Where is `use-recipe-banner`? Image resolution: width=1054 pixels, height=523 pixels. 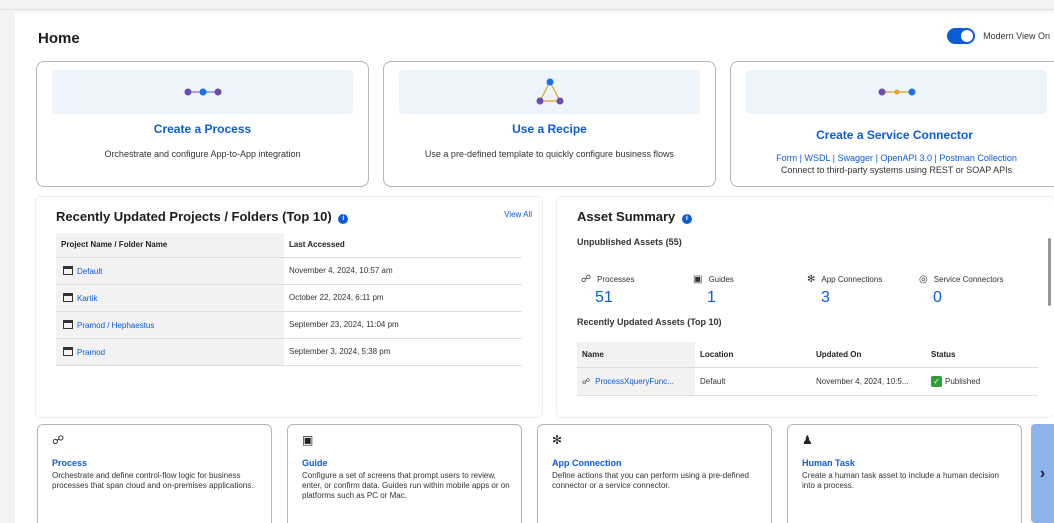
use-recipe-banner is located at coordinates (549, 92).